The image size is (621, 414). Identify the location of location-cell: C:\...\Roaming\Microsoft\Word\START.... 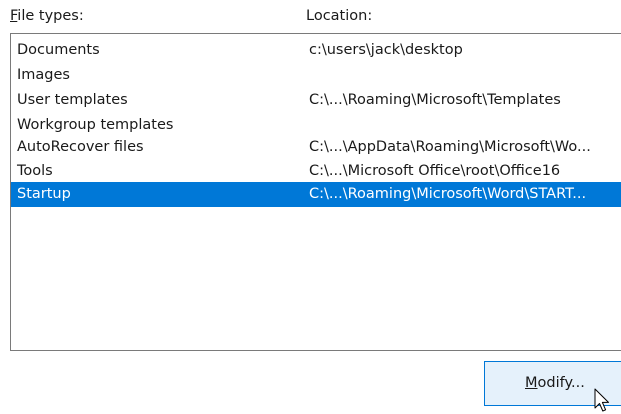
(448, 194).